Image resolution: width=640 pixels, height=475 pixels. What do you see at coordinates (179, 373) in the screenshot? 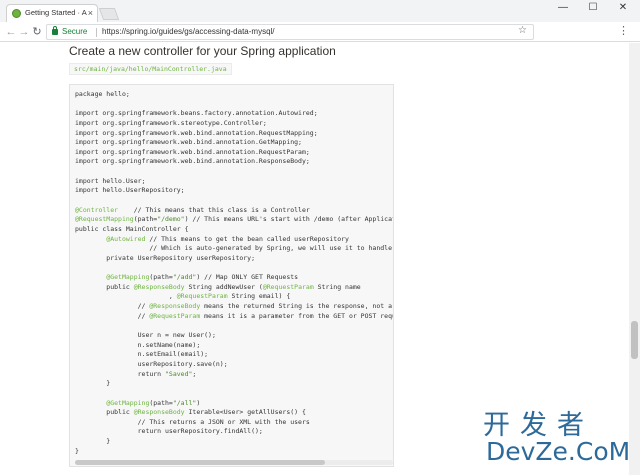
I see `code-string: "Saved"` at bounding box center [179, 373].